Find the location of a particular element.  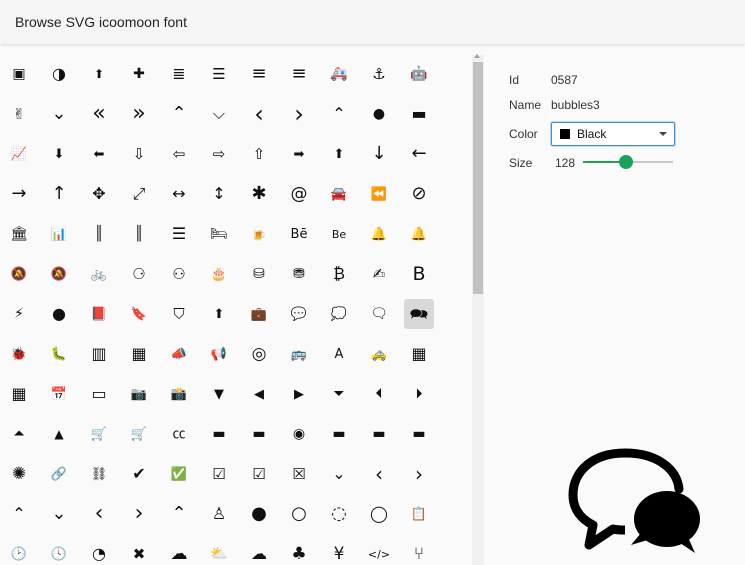

icon-cell-bank: 🏛 is located at coordinates (19, 234).